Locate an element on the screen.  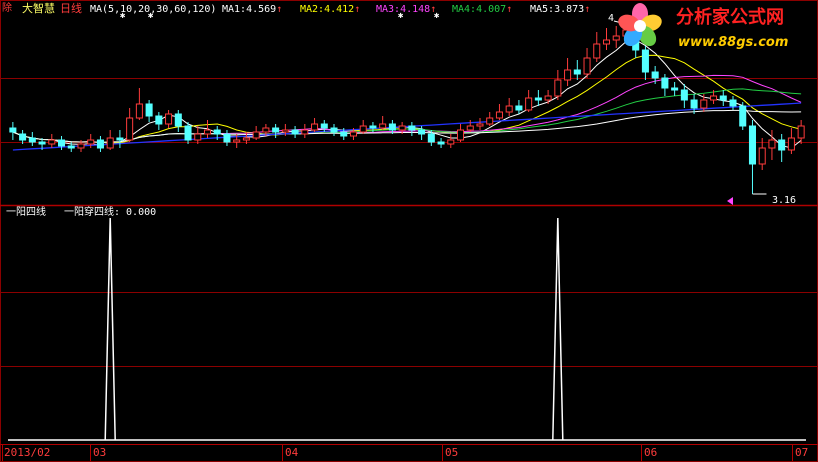
corner-tag: 除 is located at coordinates (7, 8).